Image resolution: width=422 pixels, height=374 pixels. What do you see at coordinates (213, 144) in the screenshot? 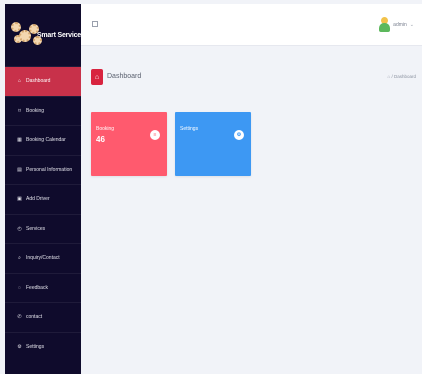
I see `settings-card: Settings ⚙` at bounding box center [213, 144].